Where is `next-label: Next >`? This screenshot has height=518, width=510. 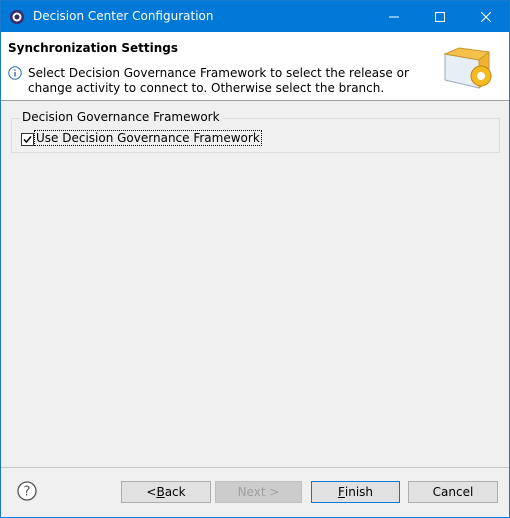
next-label: Next > is located at coordinates (258, 492).